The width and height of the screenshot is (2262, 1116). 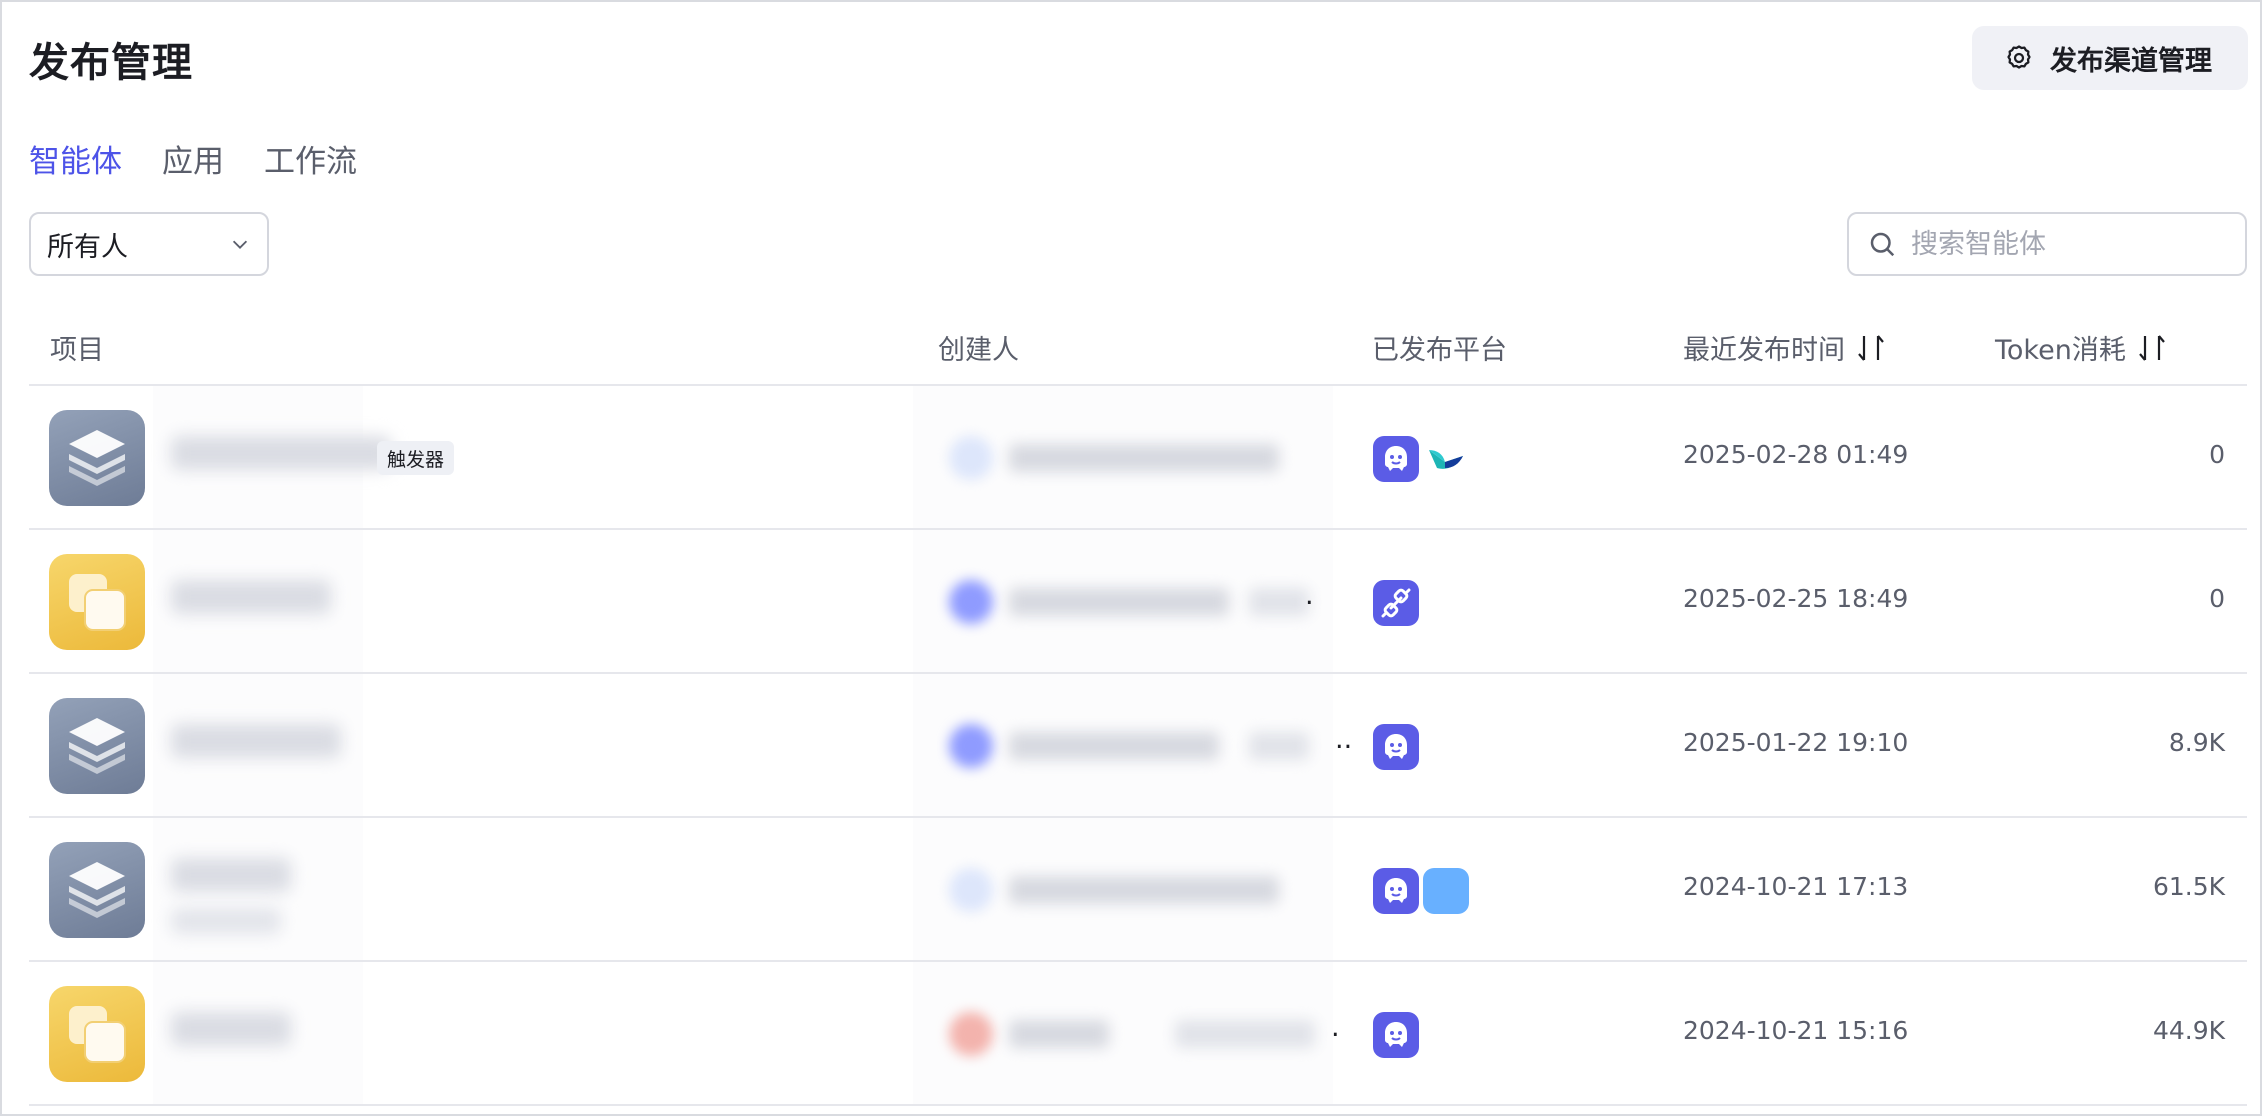 What do you see at coordinates (2196, 742) in the screenshot?
I see `token-usage: 8.9K` at bounding box center [2196, 742].